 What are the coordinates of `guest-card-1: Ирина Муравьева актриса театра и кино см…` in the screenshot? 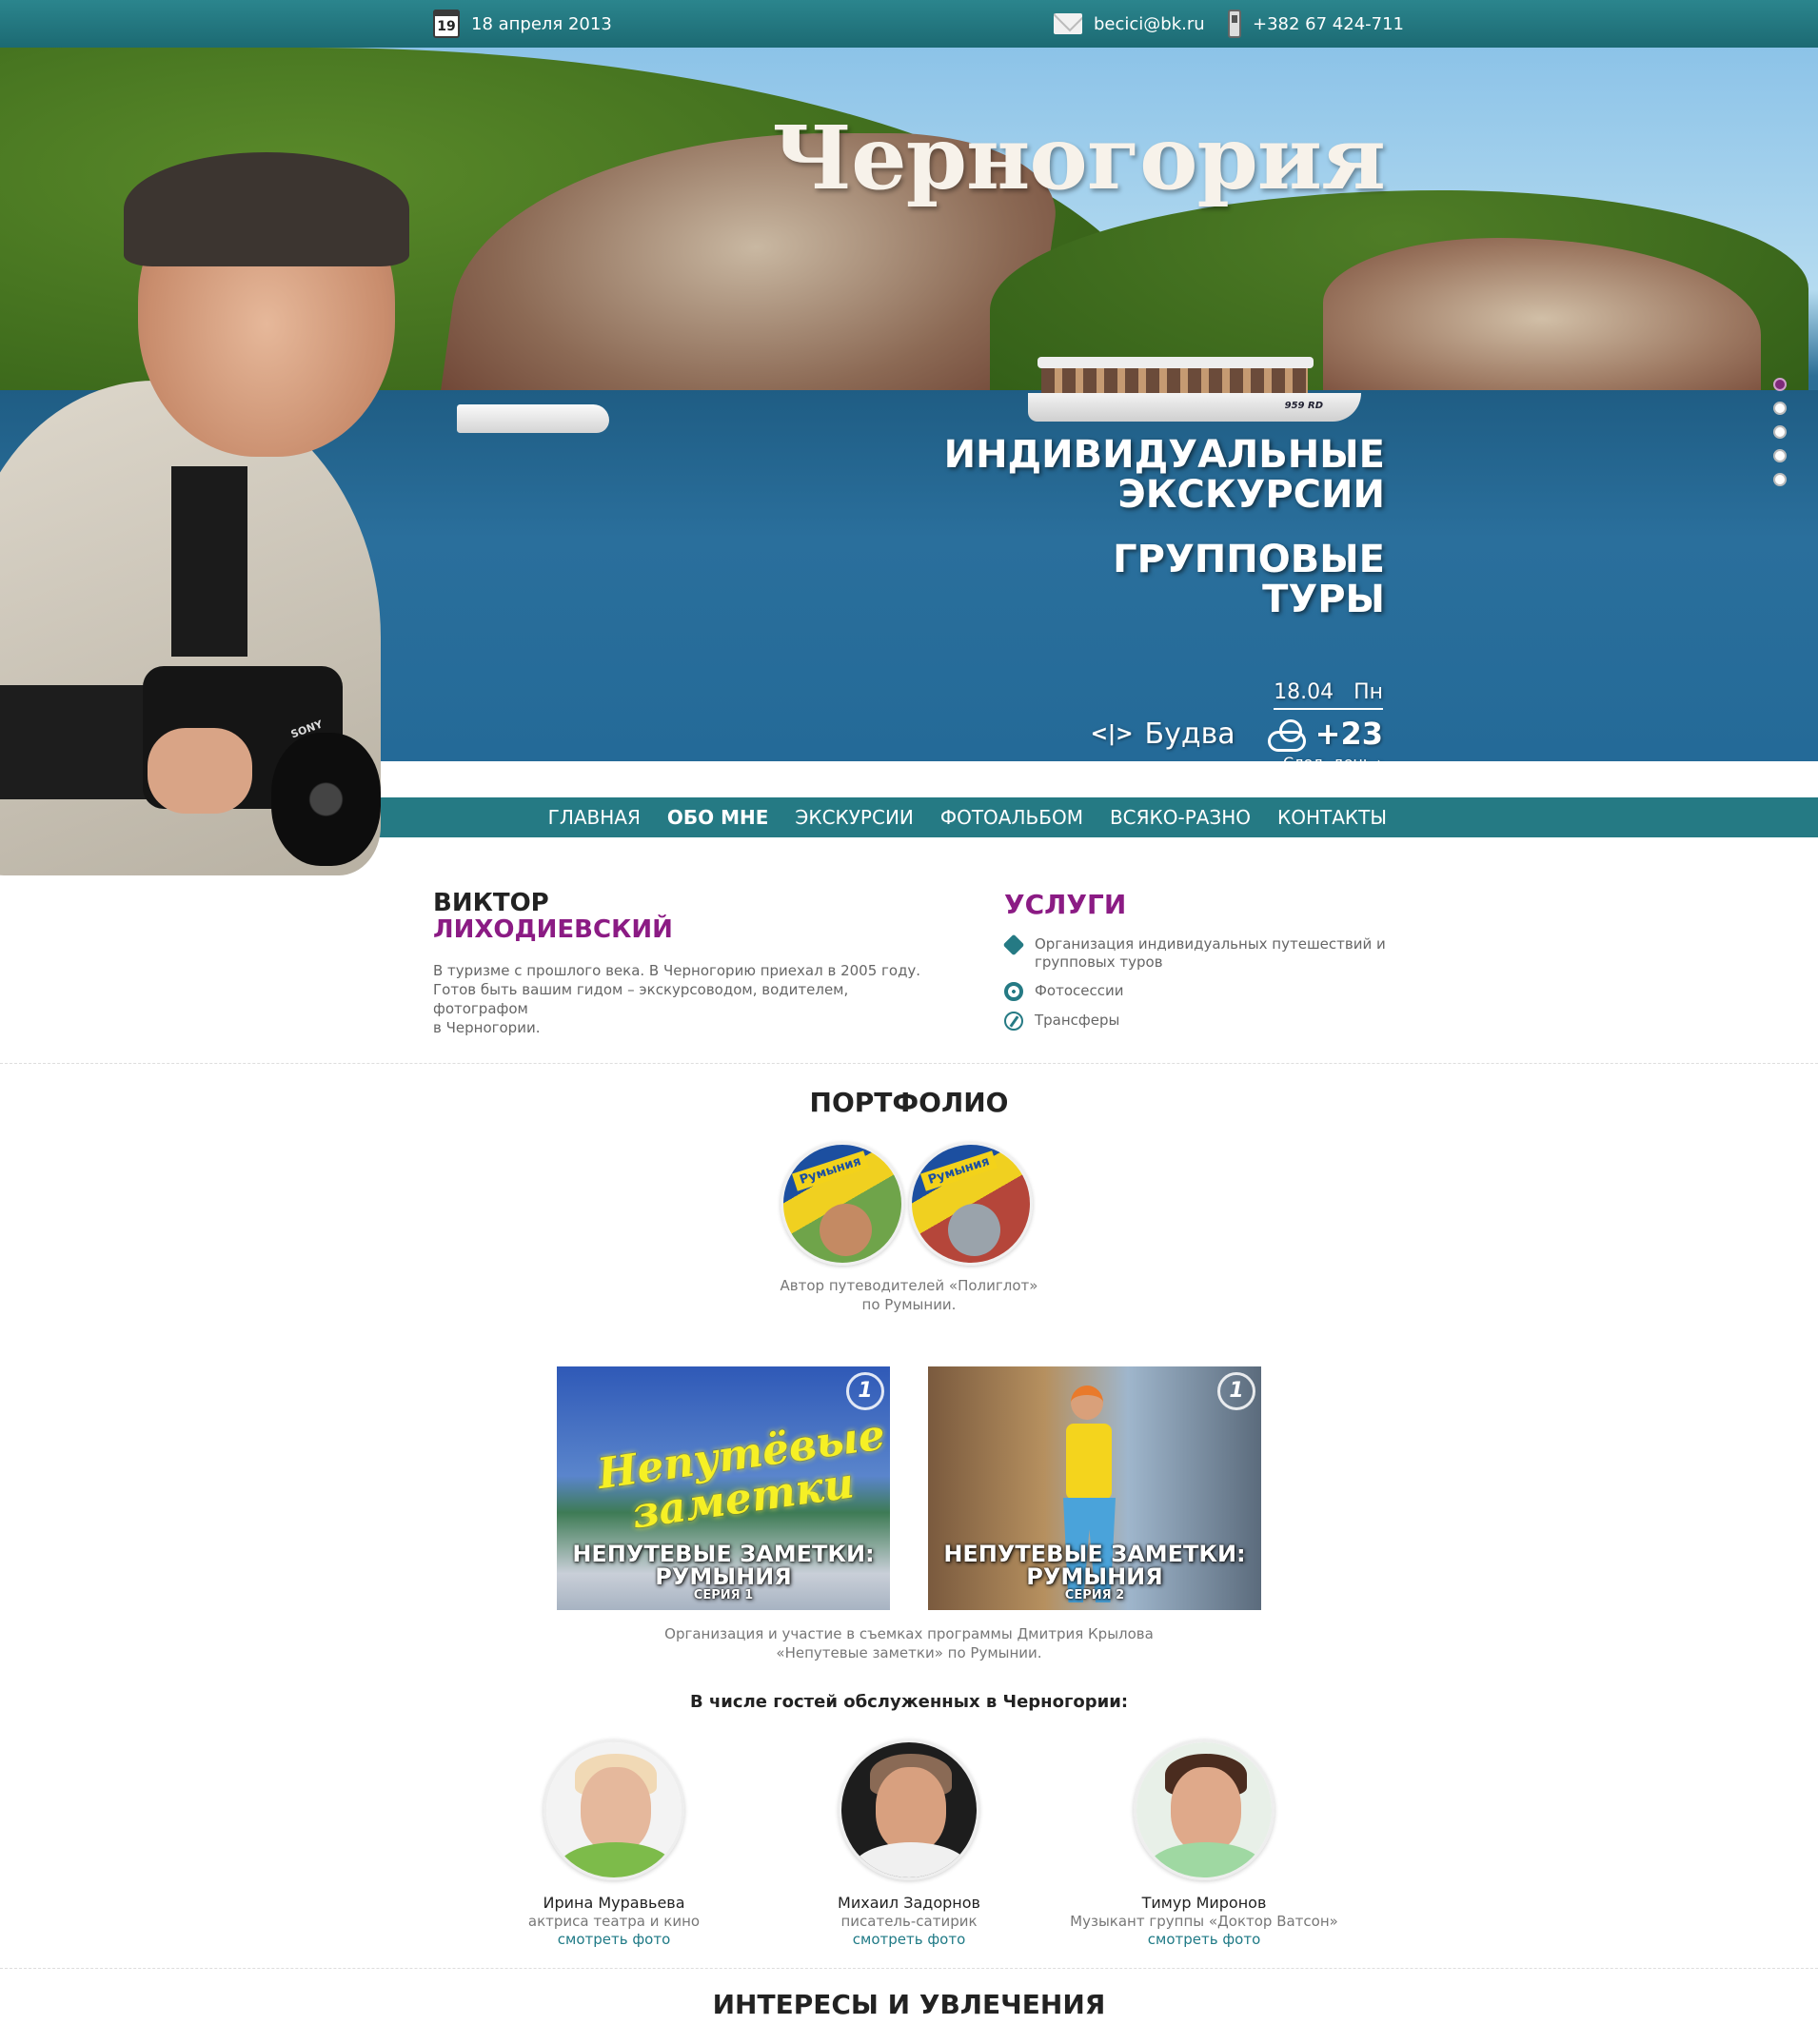 It's located at (614, 1844).